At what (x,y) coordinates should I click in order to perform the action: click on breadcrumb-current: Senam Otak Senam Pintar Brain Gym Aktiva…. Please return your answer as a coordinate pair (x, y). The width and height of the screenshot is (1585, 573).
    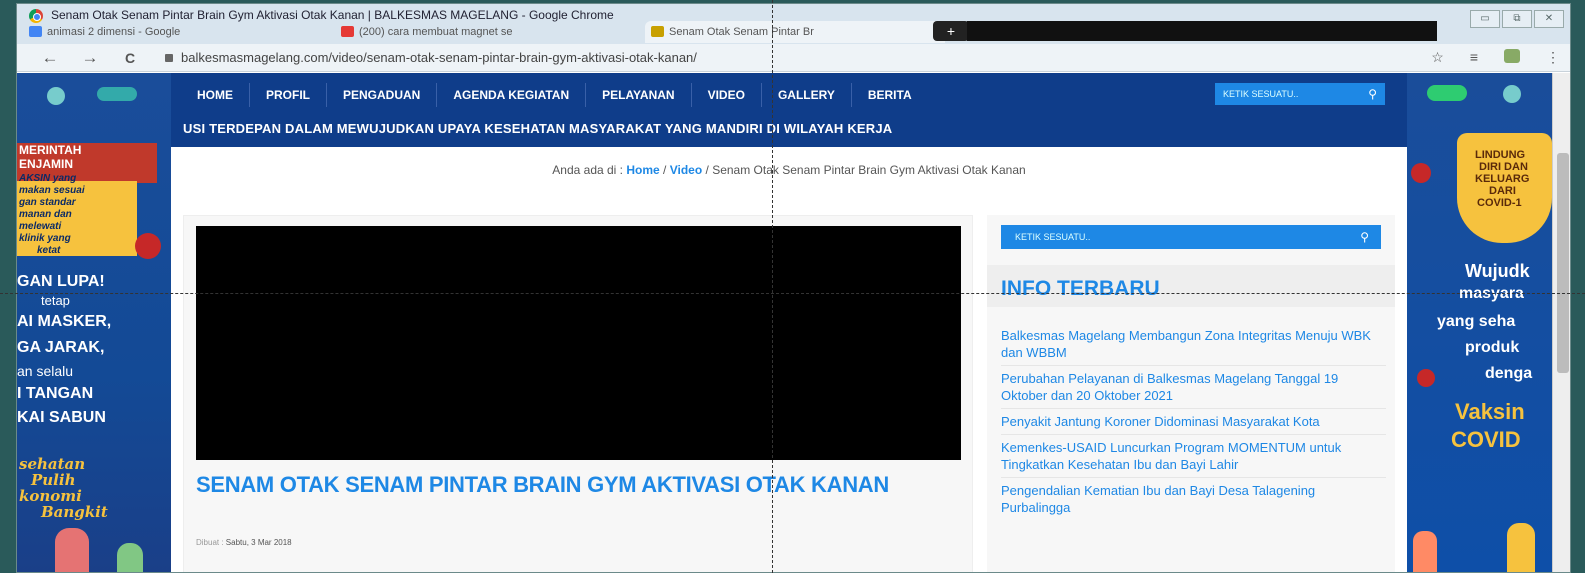
    Looking at the image, I should click on (869, 170).